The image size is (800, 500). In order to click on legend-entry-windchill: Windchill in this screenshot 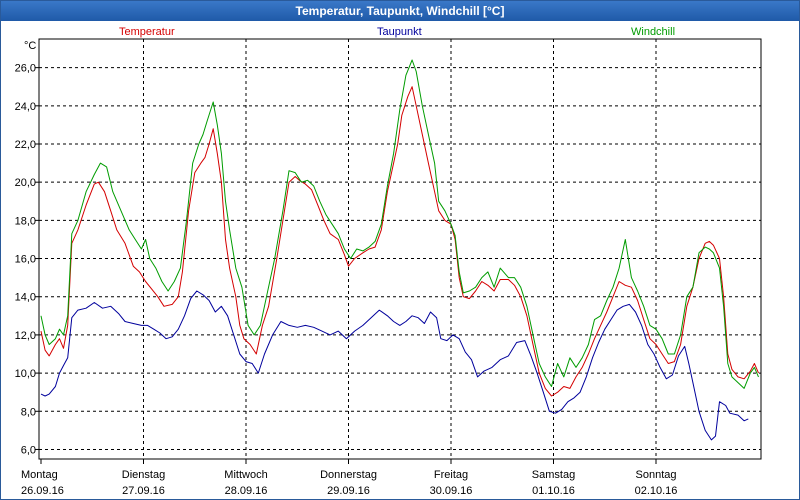, I will do `click(653, 32)`.